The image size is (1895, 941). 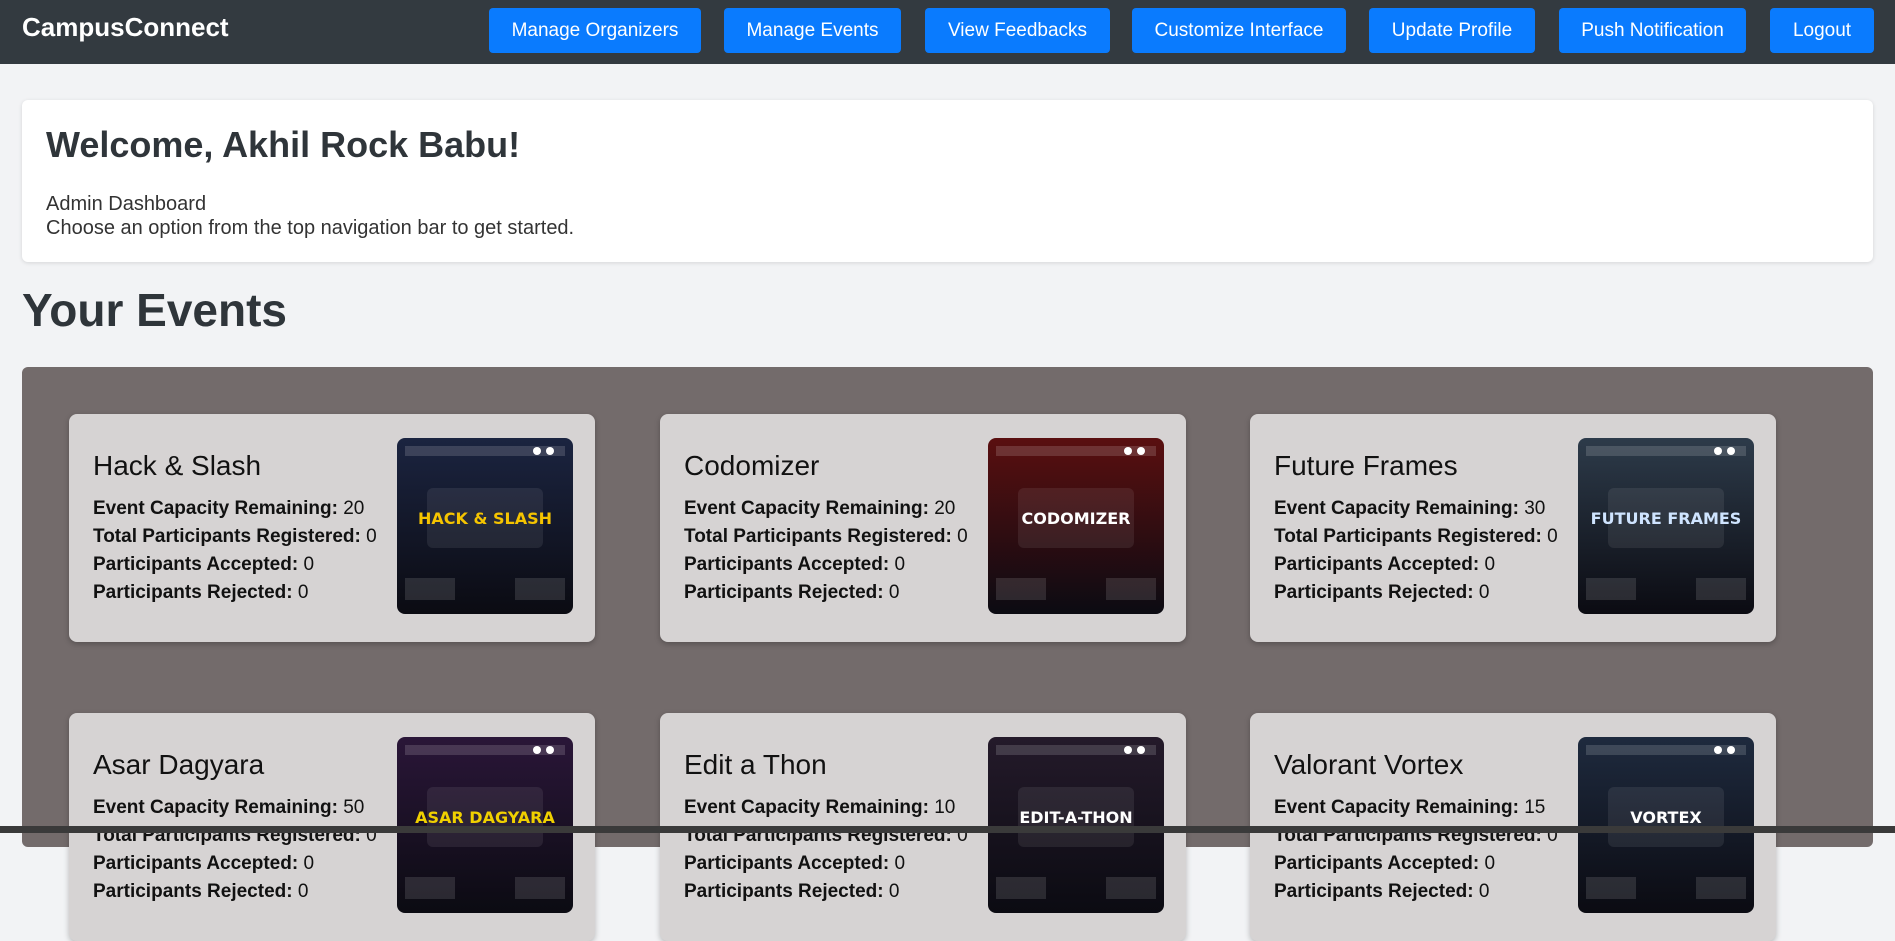 I want to click on event-stat-value: 15, so click(x=1535, y=807).